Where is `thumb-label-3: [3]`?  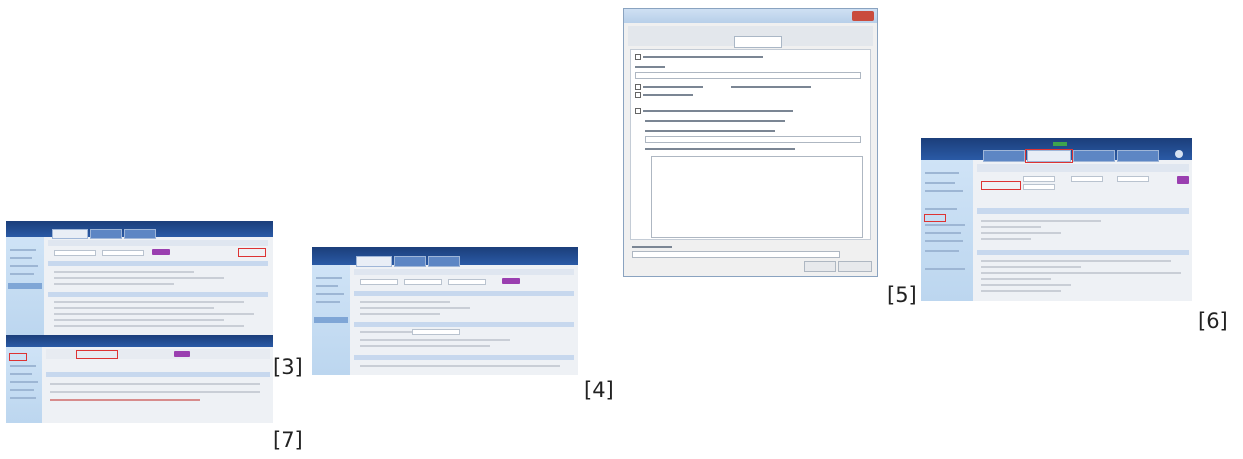
thumb-label-3: [3] is located at coordinates (288, 367).